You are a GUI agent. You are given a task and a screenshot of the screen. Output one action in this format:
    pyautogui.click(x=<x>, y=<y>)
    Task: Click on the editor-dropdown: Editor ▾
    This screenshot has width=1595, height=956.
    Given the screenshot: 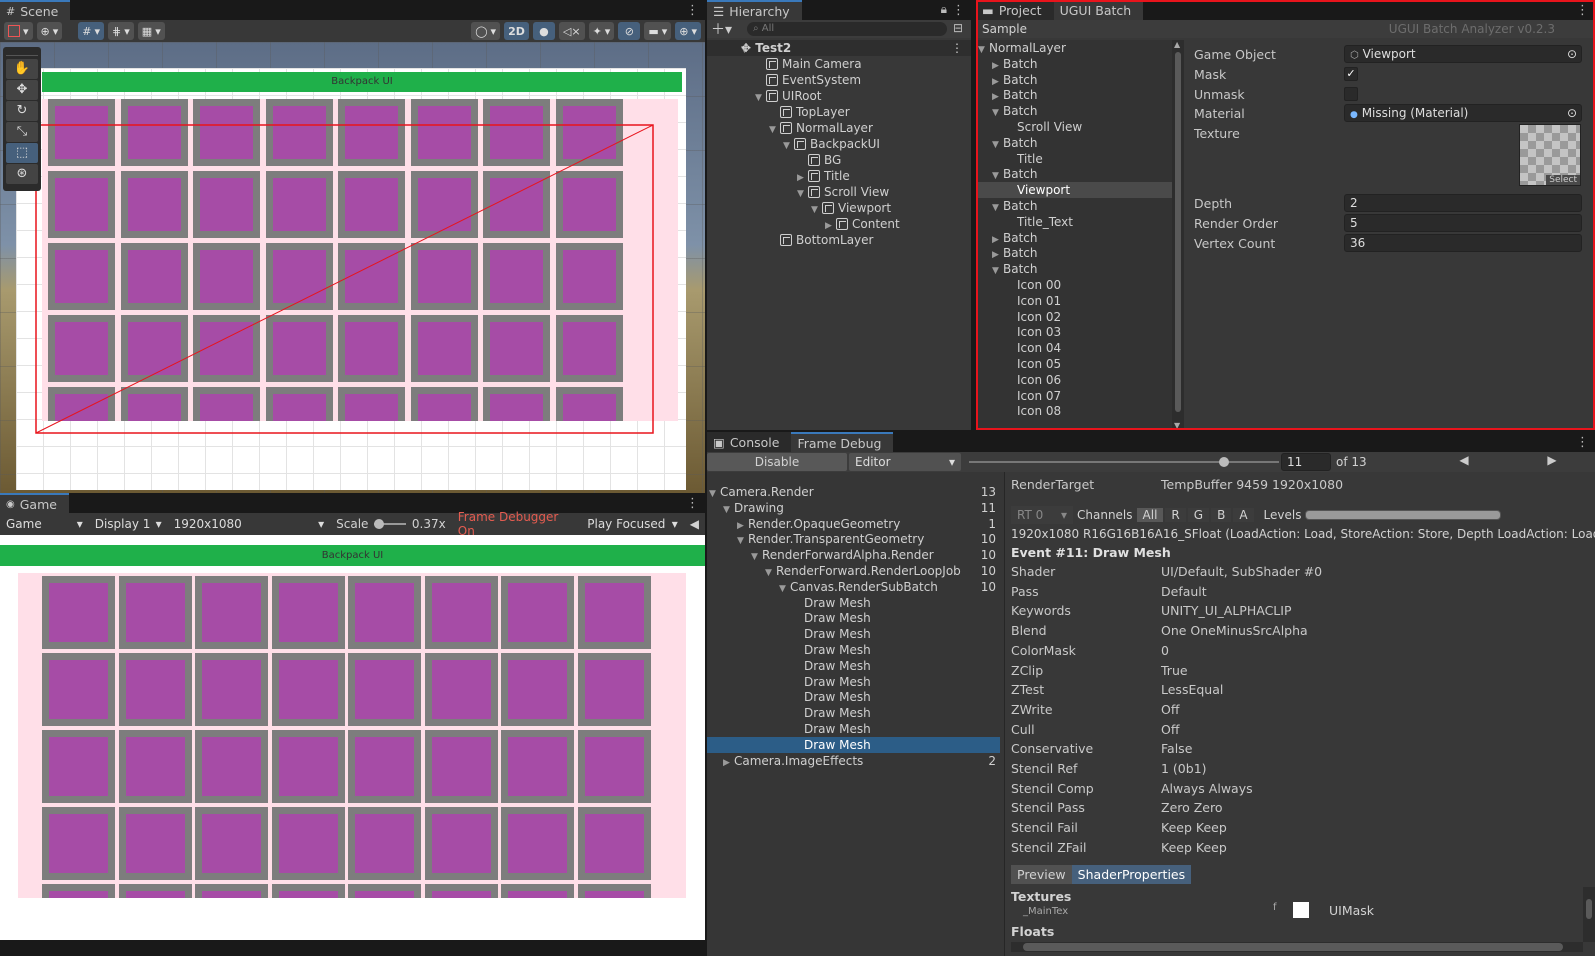 What is the action you would take?
    pyautogui.click(x=905, y=462)
    